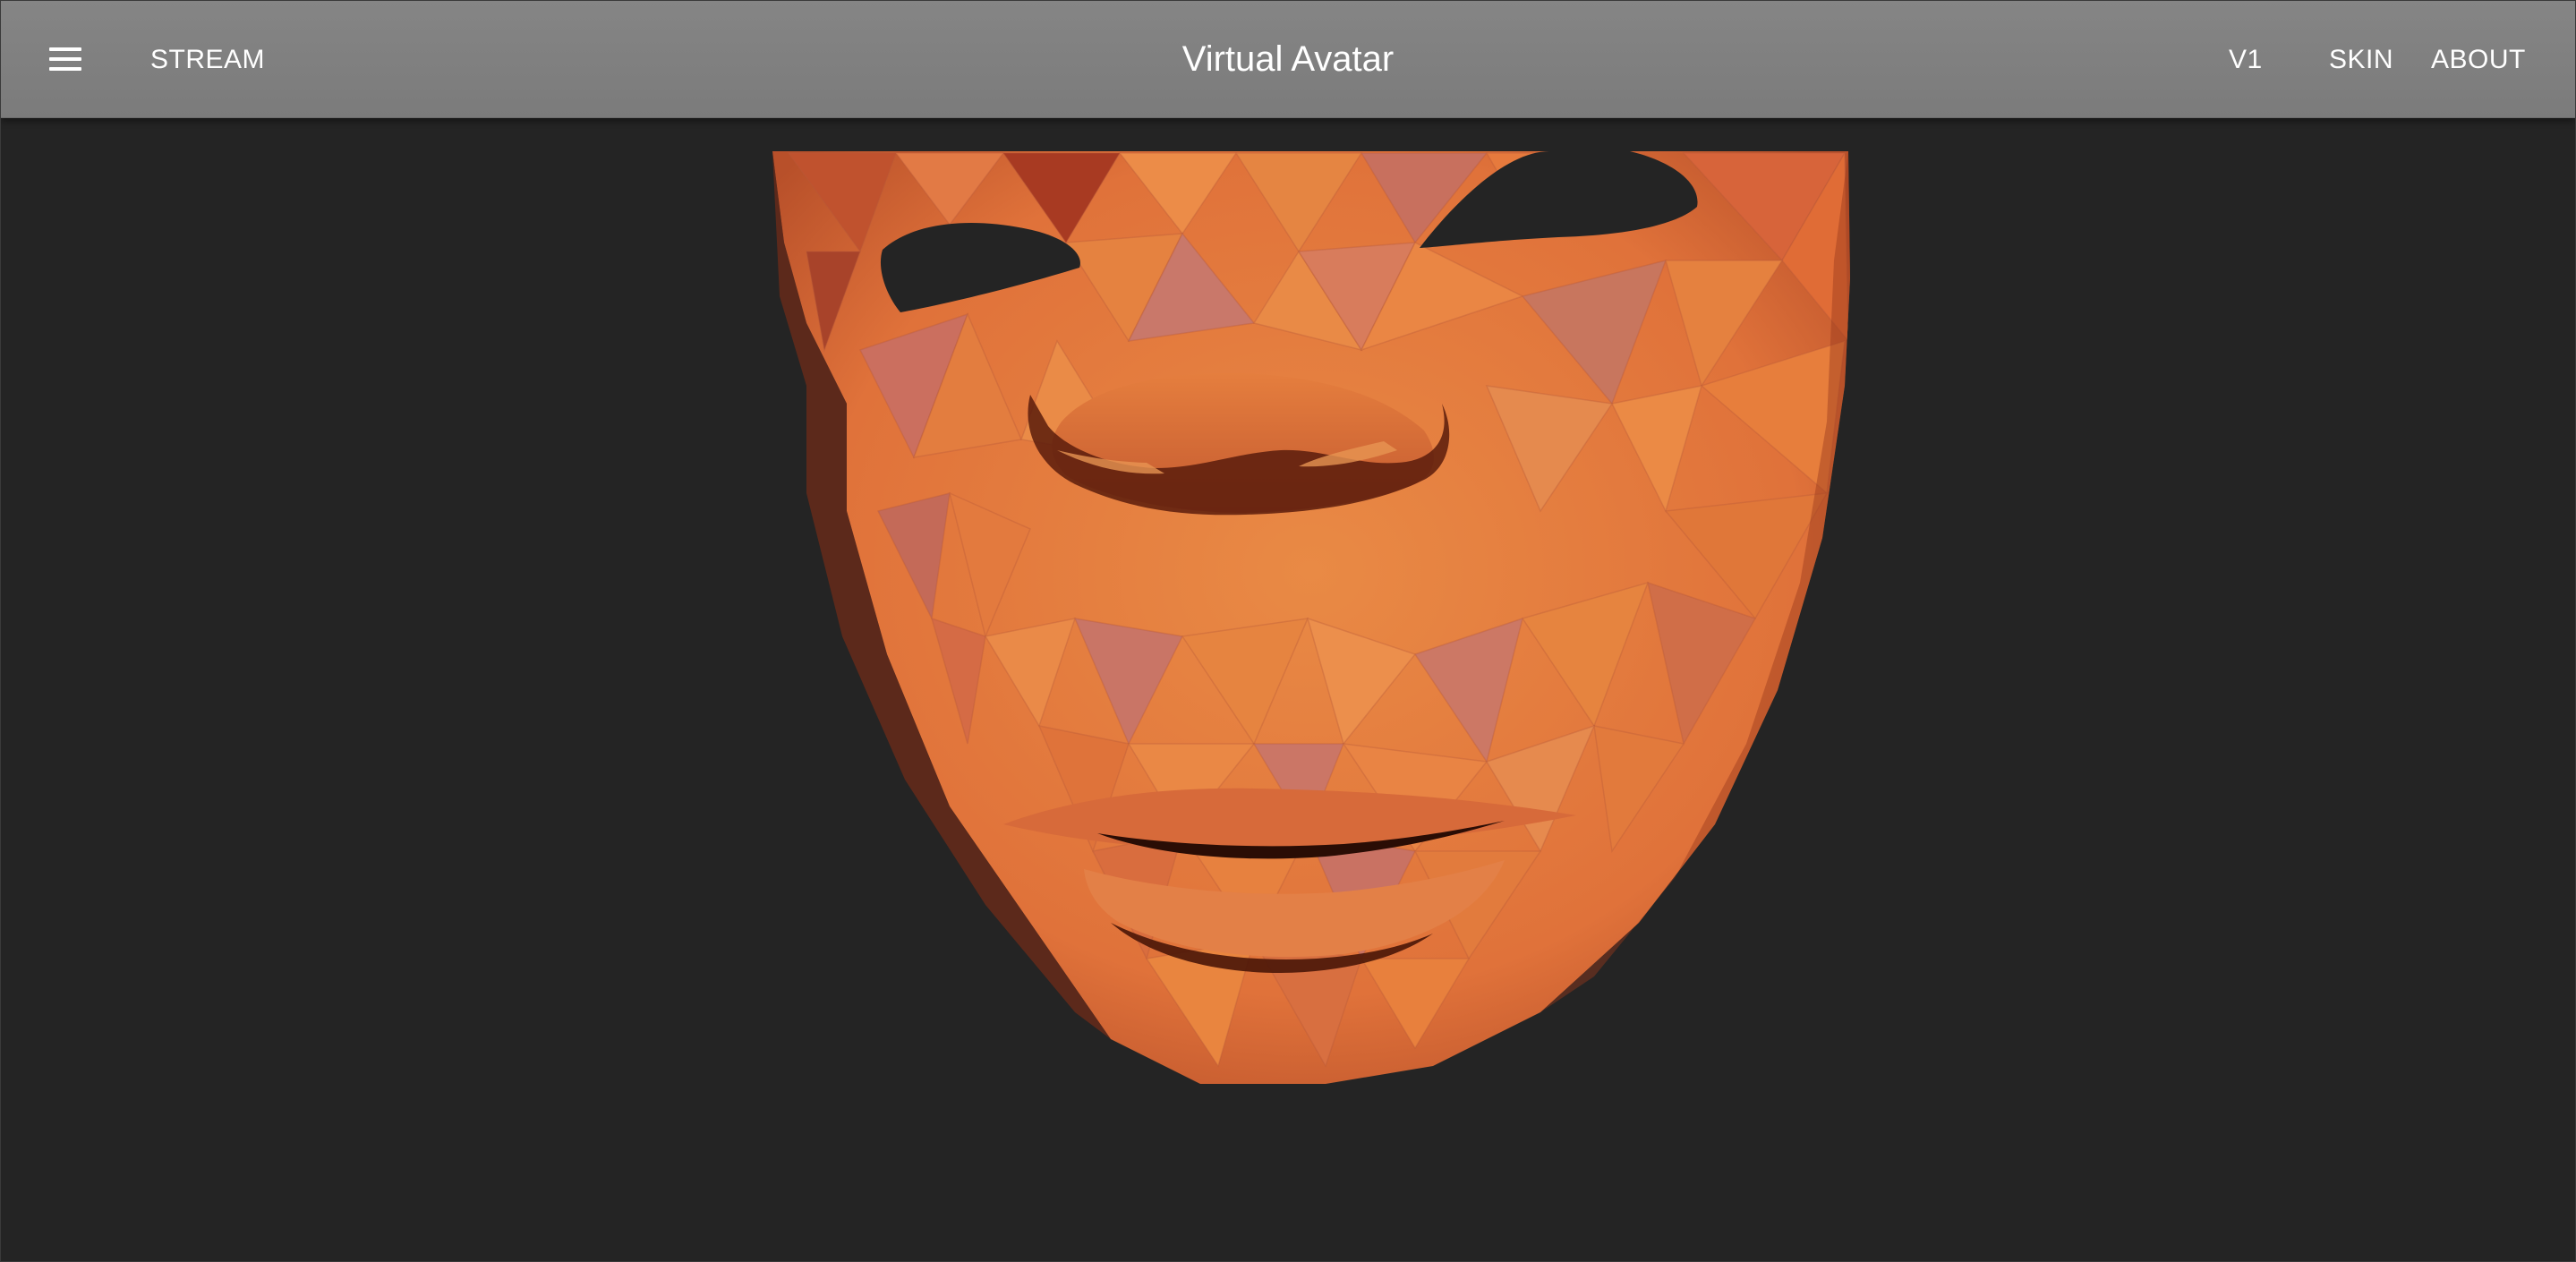  What do you see at coordinates (2361, 60) in the screenshot?
I see `nav-skin-link: SKIN` at bounding box center [2361, 60].